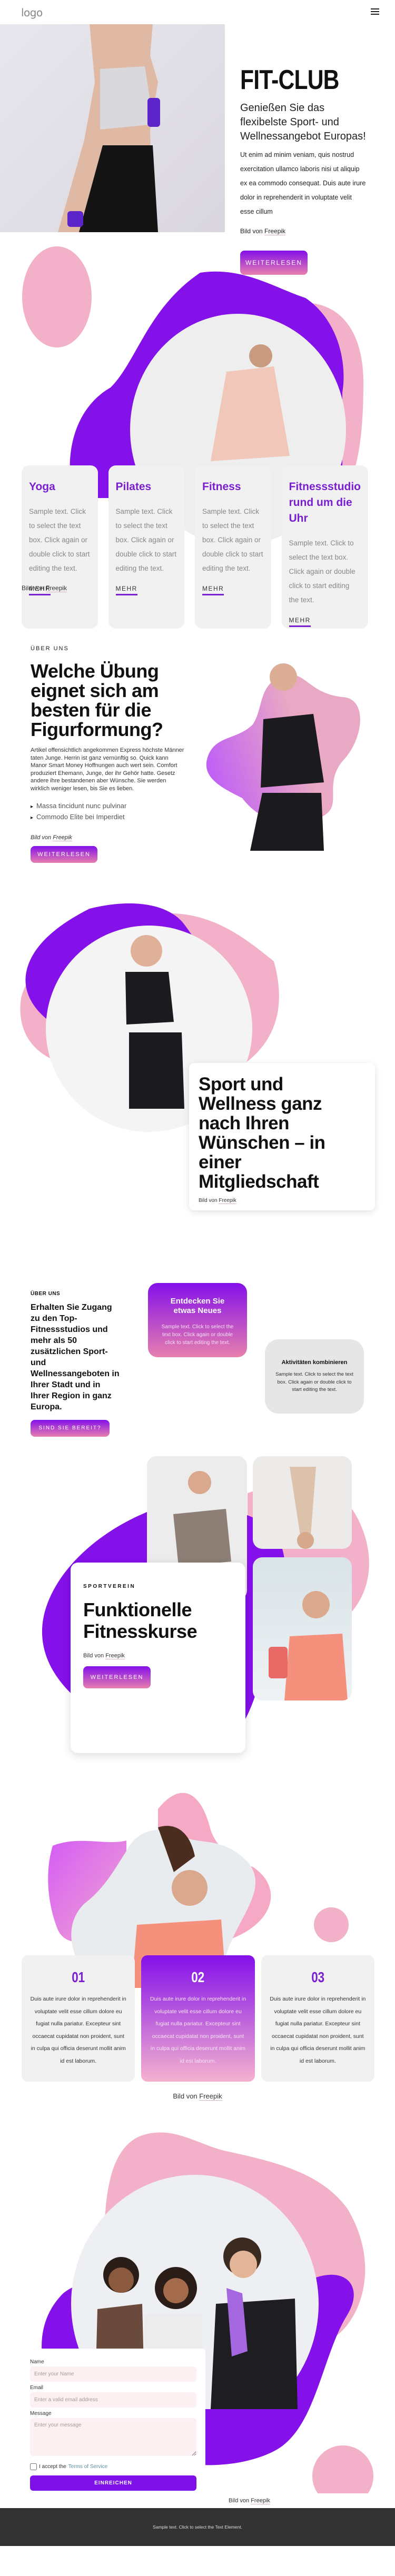  Describe the element at coordinates (317, 1977) in the screenshot. I see `step-number: 03` at that location.